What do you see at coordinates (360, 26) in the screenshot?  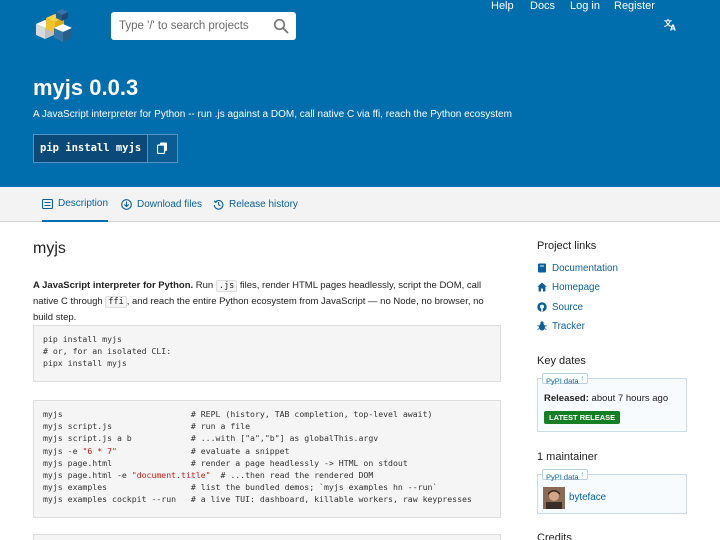 I see `top-navigation-bar: Help Docs Log in Register 文 A` at bounding box center [360, 26].